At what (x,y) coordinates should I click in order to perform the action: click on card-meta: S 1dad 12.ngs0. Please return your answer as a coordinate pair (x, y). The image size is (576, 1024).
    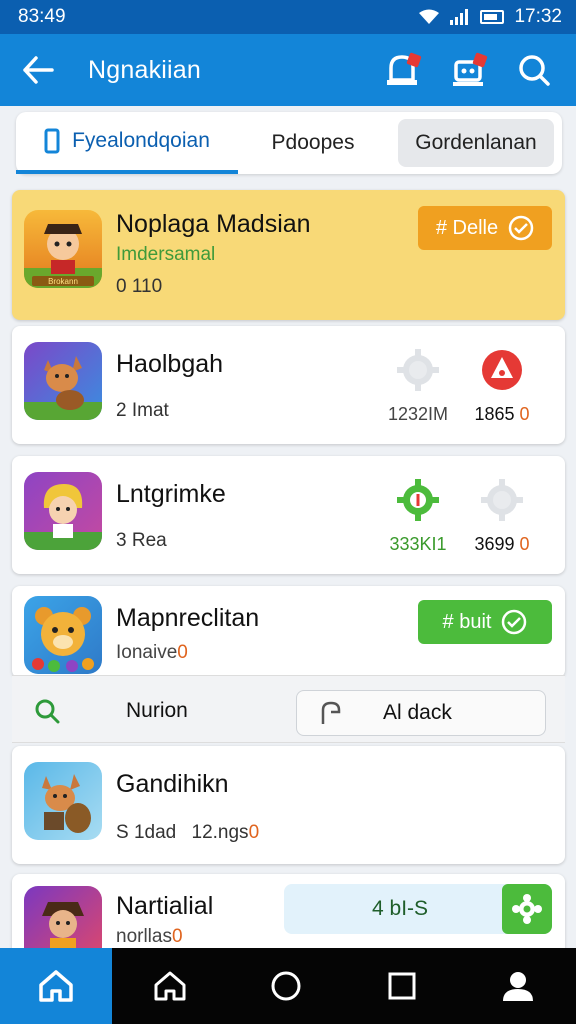
    Looking at the image, I should click on (187, 833).